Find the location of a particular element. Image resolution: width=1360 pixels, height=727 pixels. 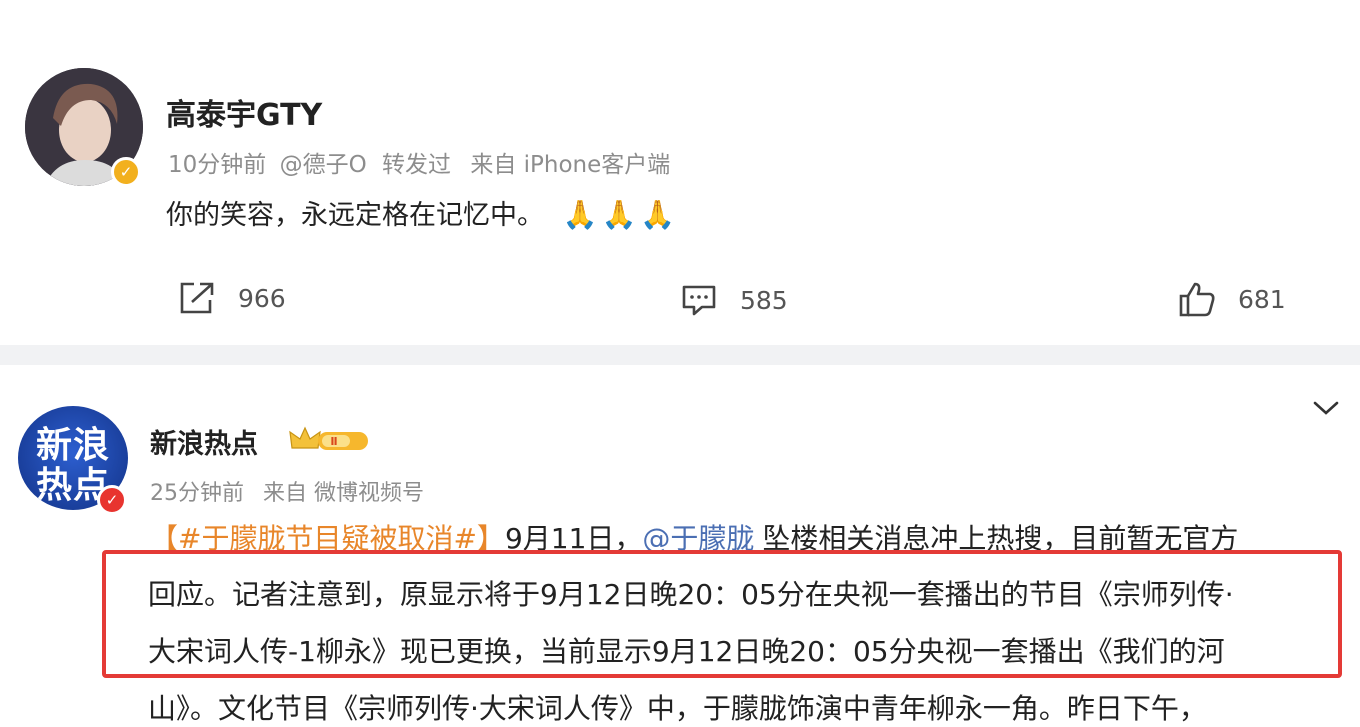

post-time: 10分钟前 is located at coordinates (217, 165).